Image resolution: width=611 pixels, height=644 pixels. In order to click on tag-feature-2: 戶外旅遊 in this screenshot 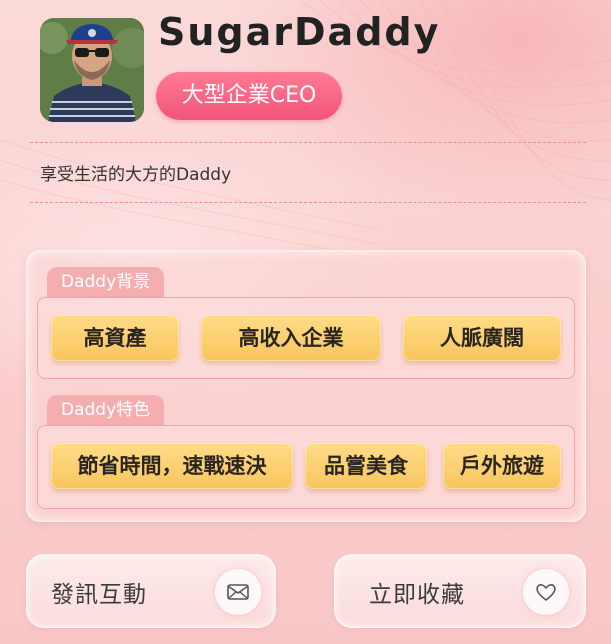, I will do `click(502, 466)`.